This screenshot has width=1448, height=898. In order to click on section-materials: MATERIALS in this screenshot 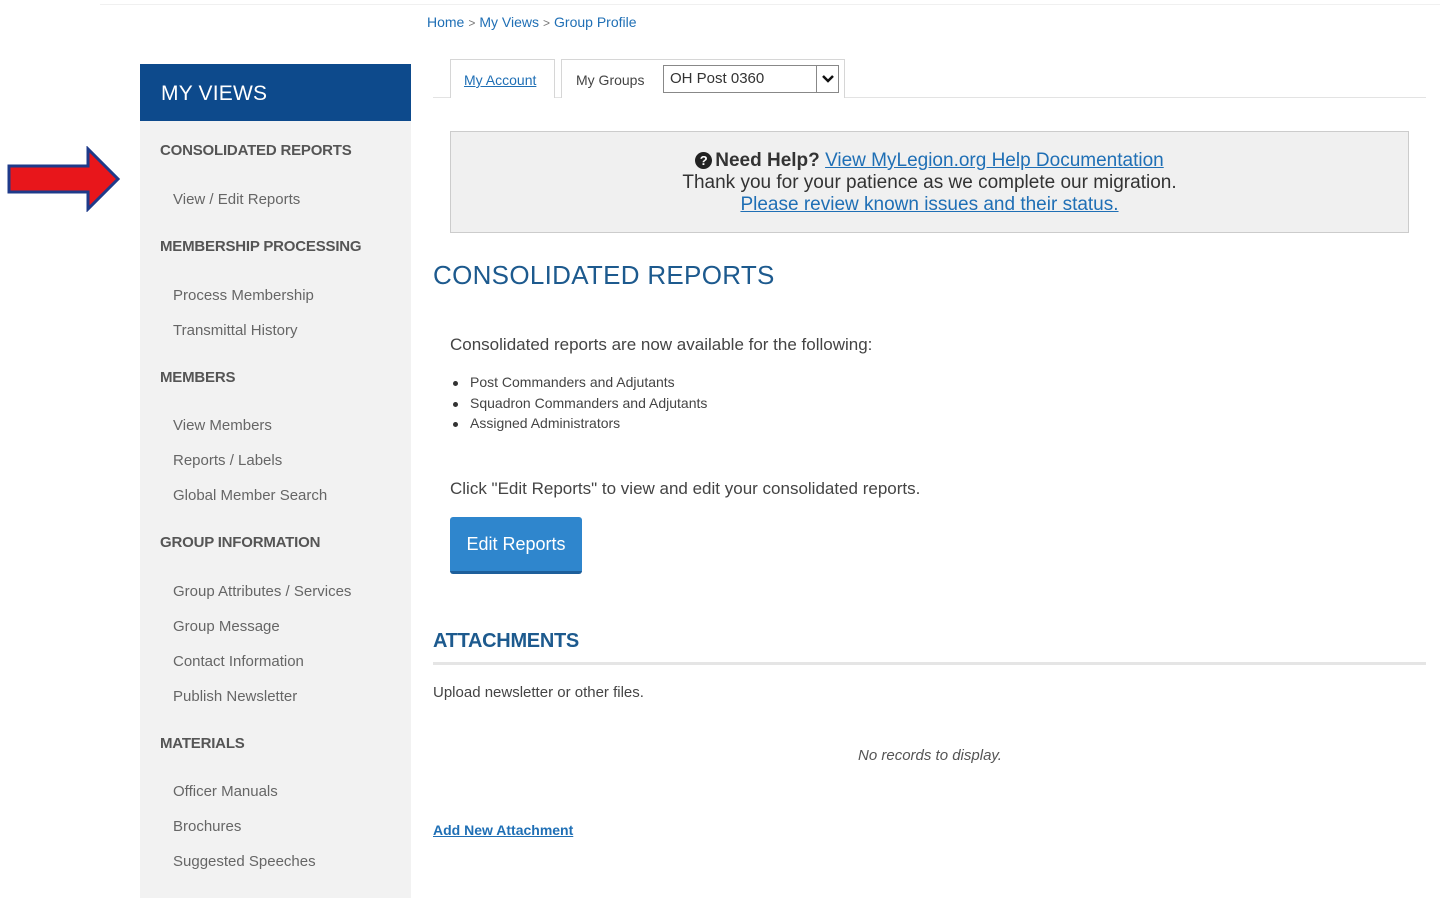, I will do `click(202, 743)`.